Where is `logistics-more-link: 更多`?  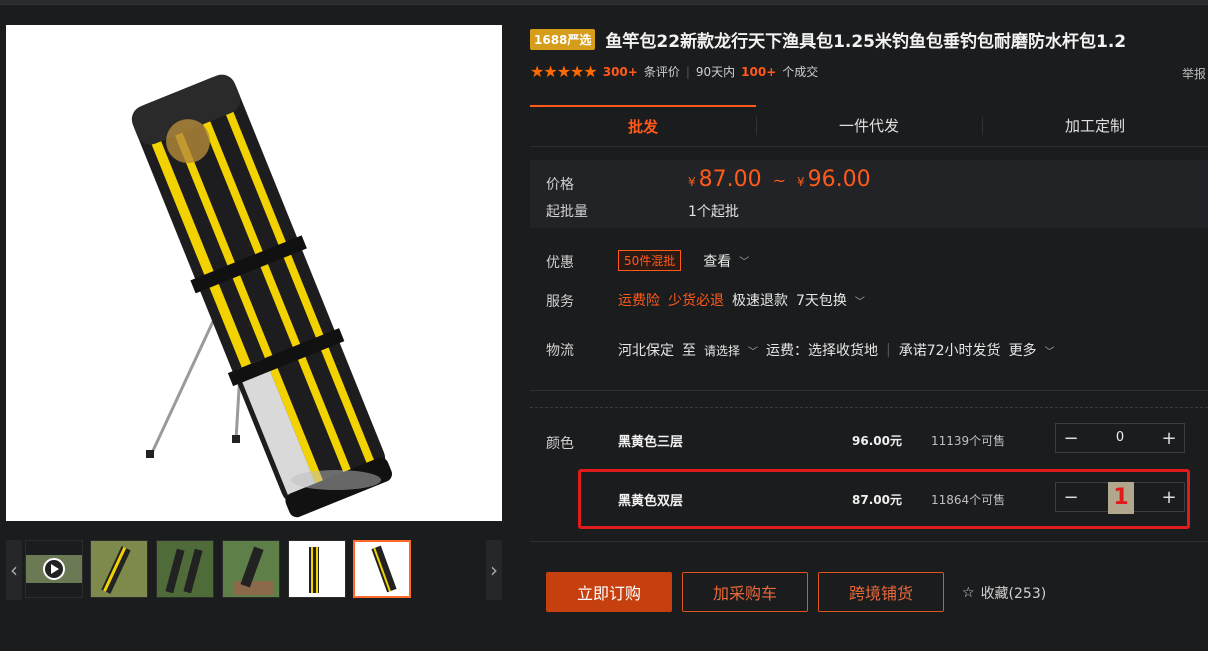
logistics-more-link: 更多 is located at coordinates (1023, 350).